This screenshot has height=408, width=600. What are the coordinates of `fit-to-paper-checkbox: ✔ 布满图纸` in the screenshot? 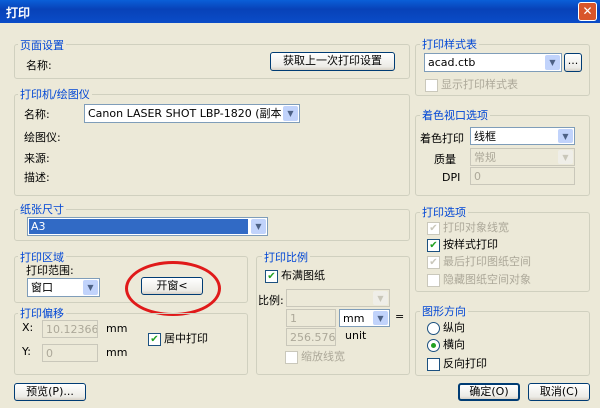 It's located at (295, 275).